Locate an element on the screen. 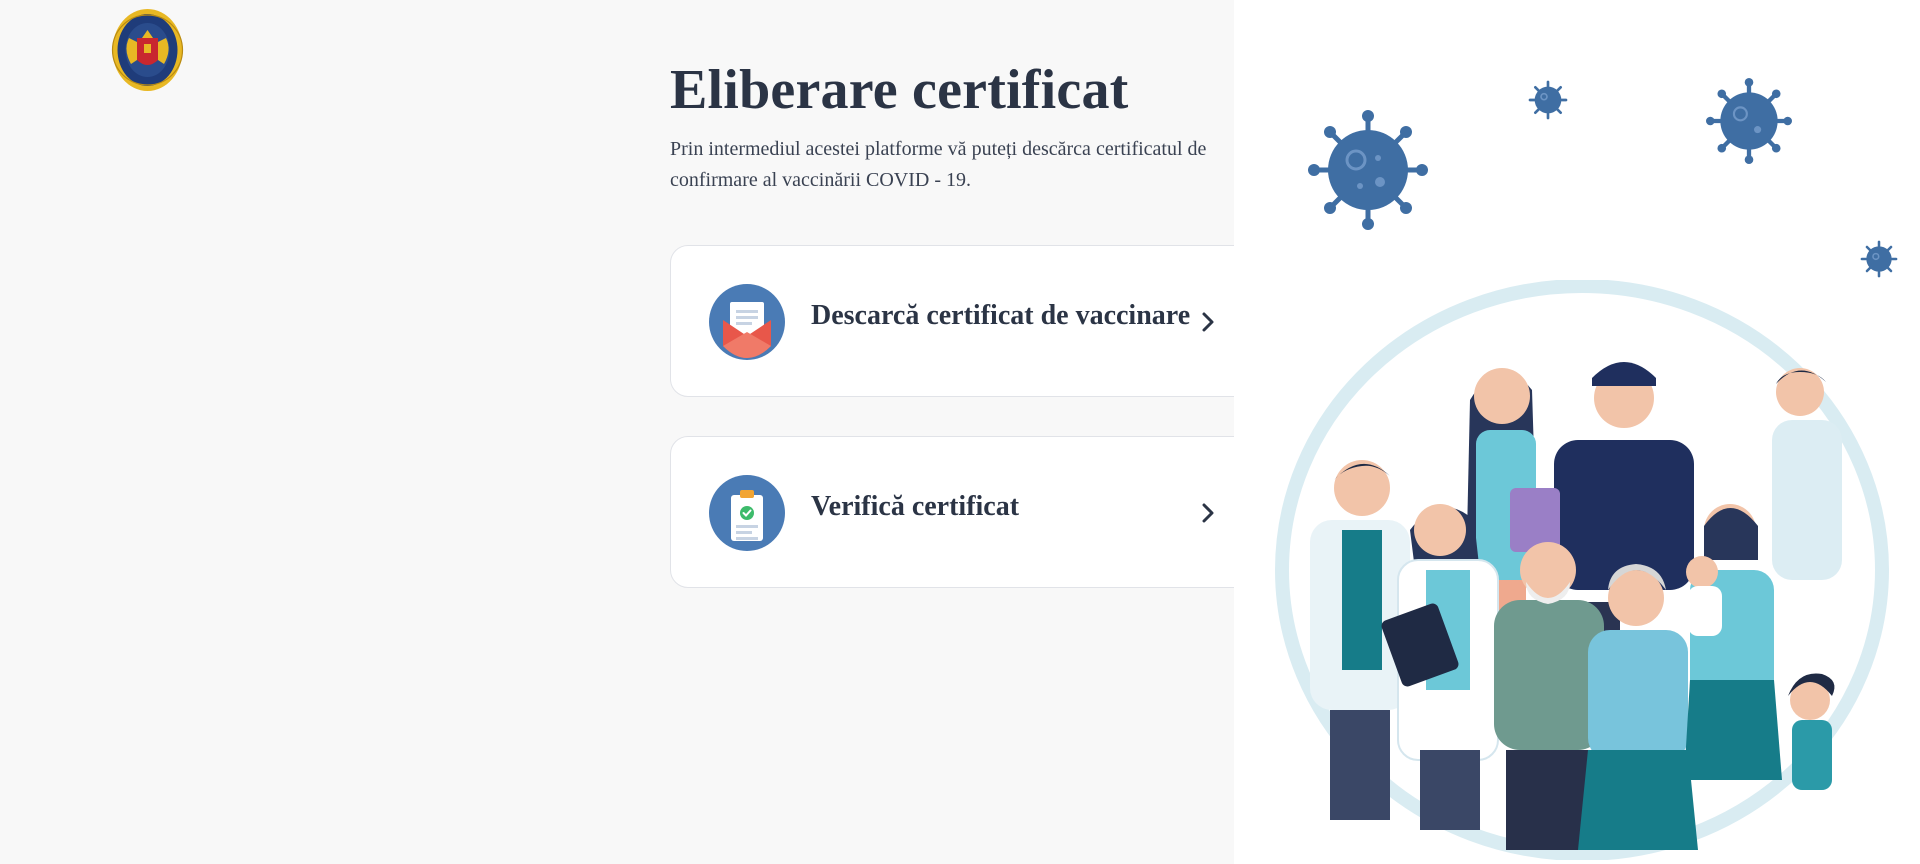 Image resolution: width=1920 pixels, height=864 pixels. clipboard-check-icon is located at coordinates (747, 513).